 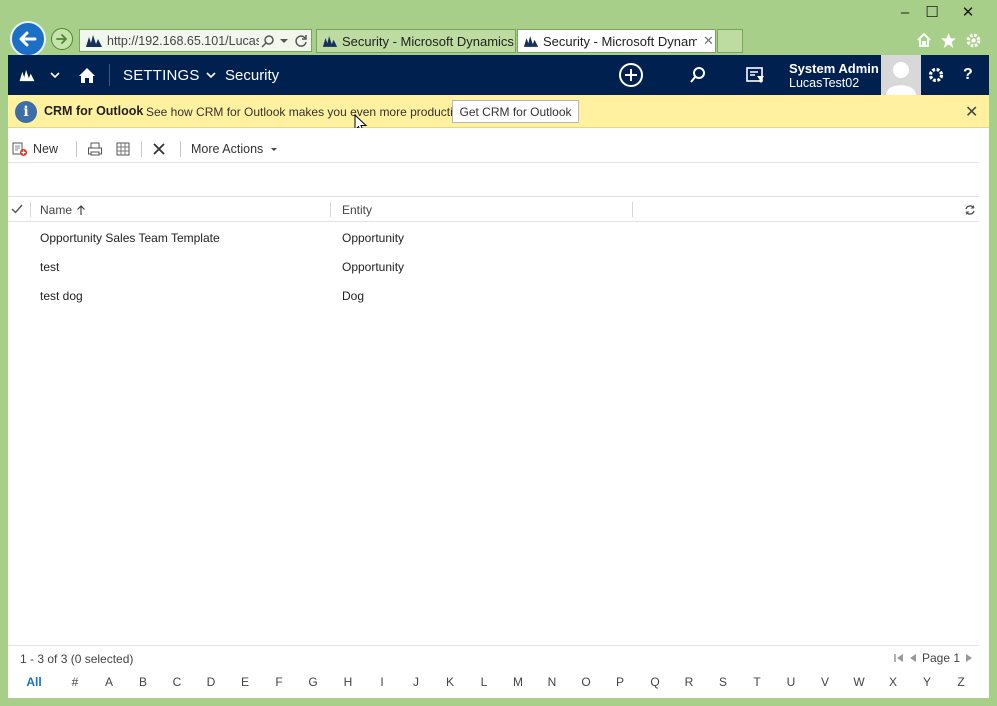 What do you see at coordinates (859, 682) in the screenshot?
I see `jump-letter: W` at bounding box center [859, 682].